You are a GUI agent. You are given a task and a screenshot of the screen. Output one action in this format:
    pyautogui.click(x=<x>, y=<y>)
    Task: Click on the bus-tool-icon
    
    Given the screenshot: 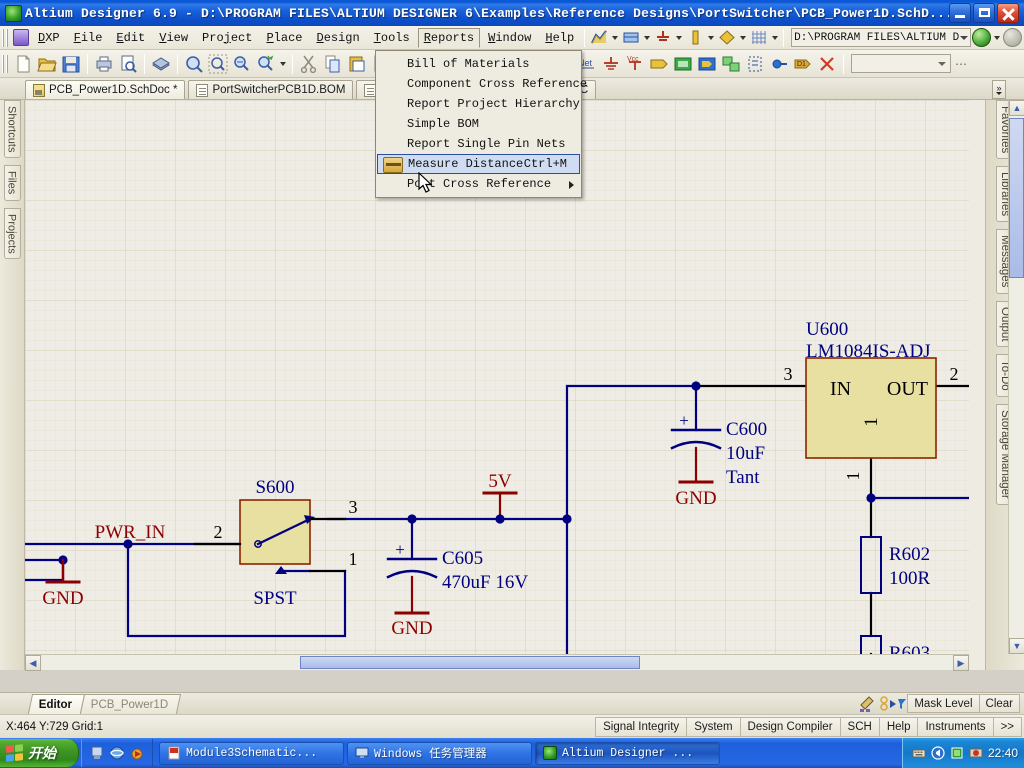 What is the action you would take?
    pyautogui.click(x=631, y=37)
    